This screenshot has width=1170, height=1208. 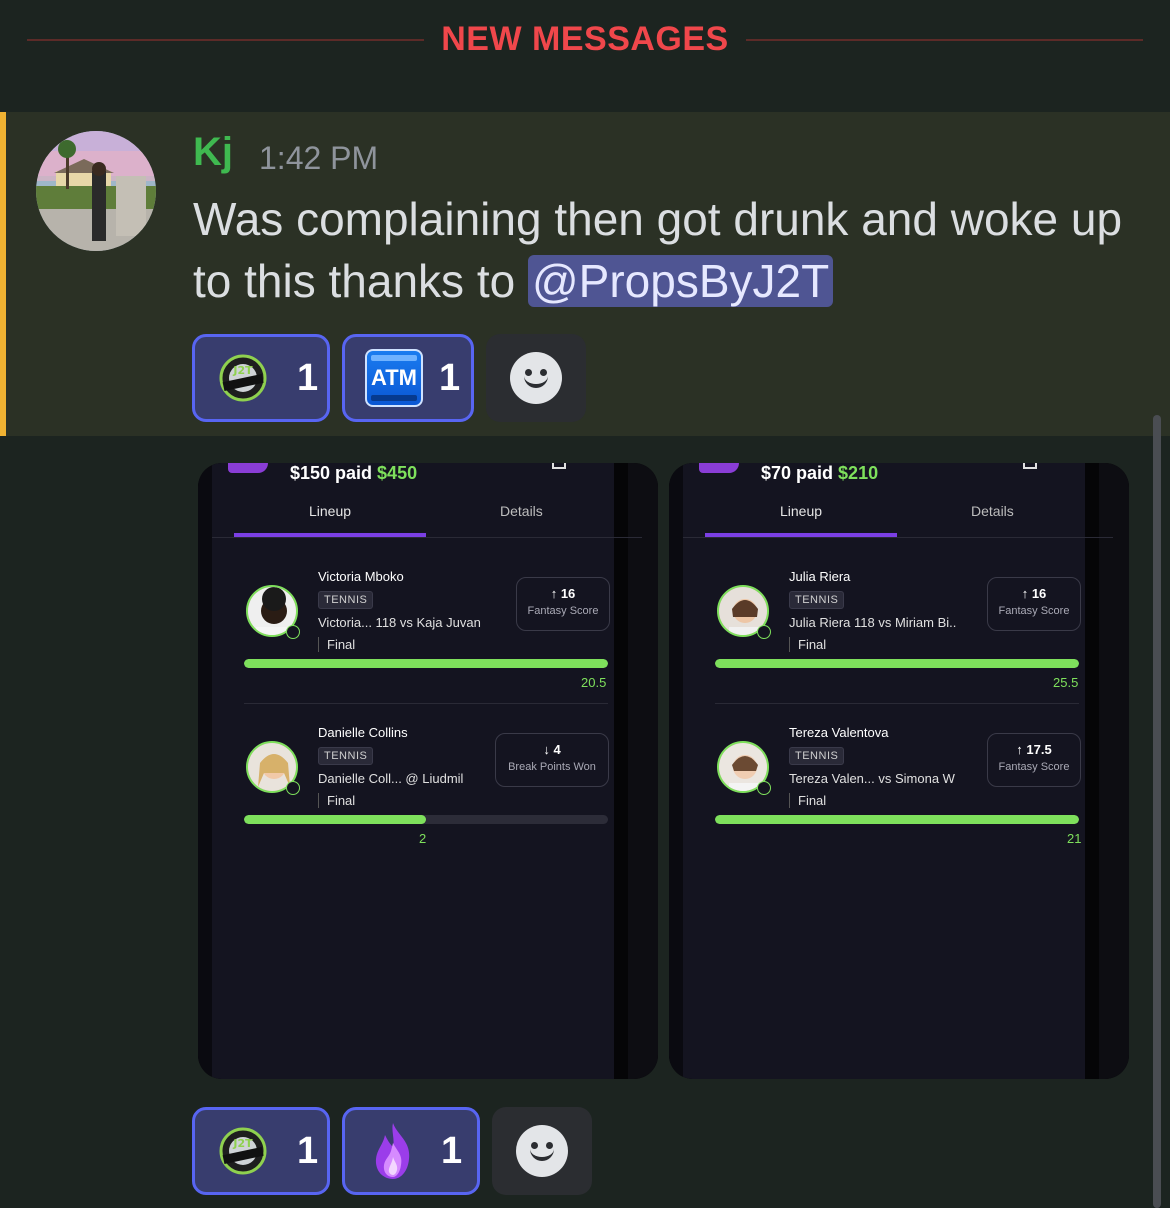 I want to click on projection-label: Break Points Won, so click(x=552, y=767).